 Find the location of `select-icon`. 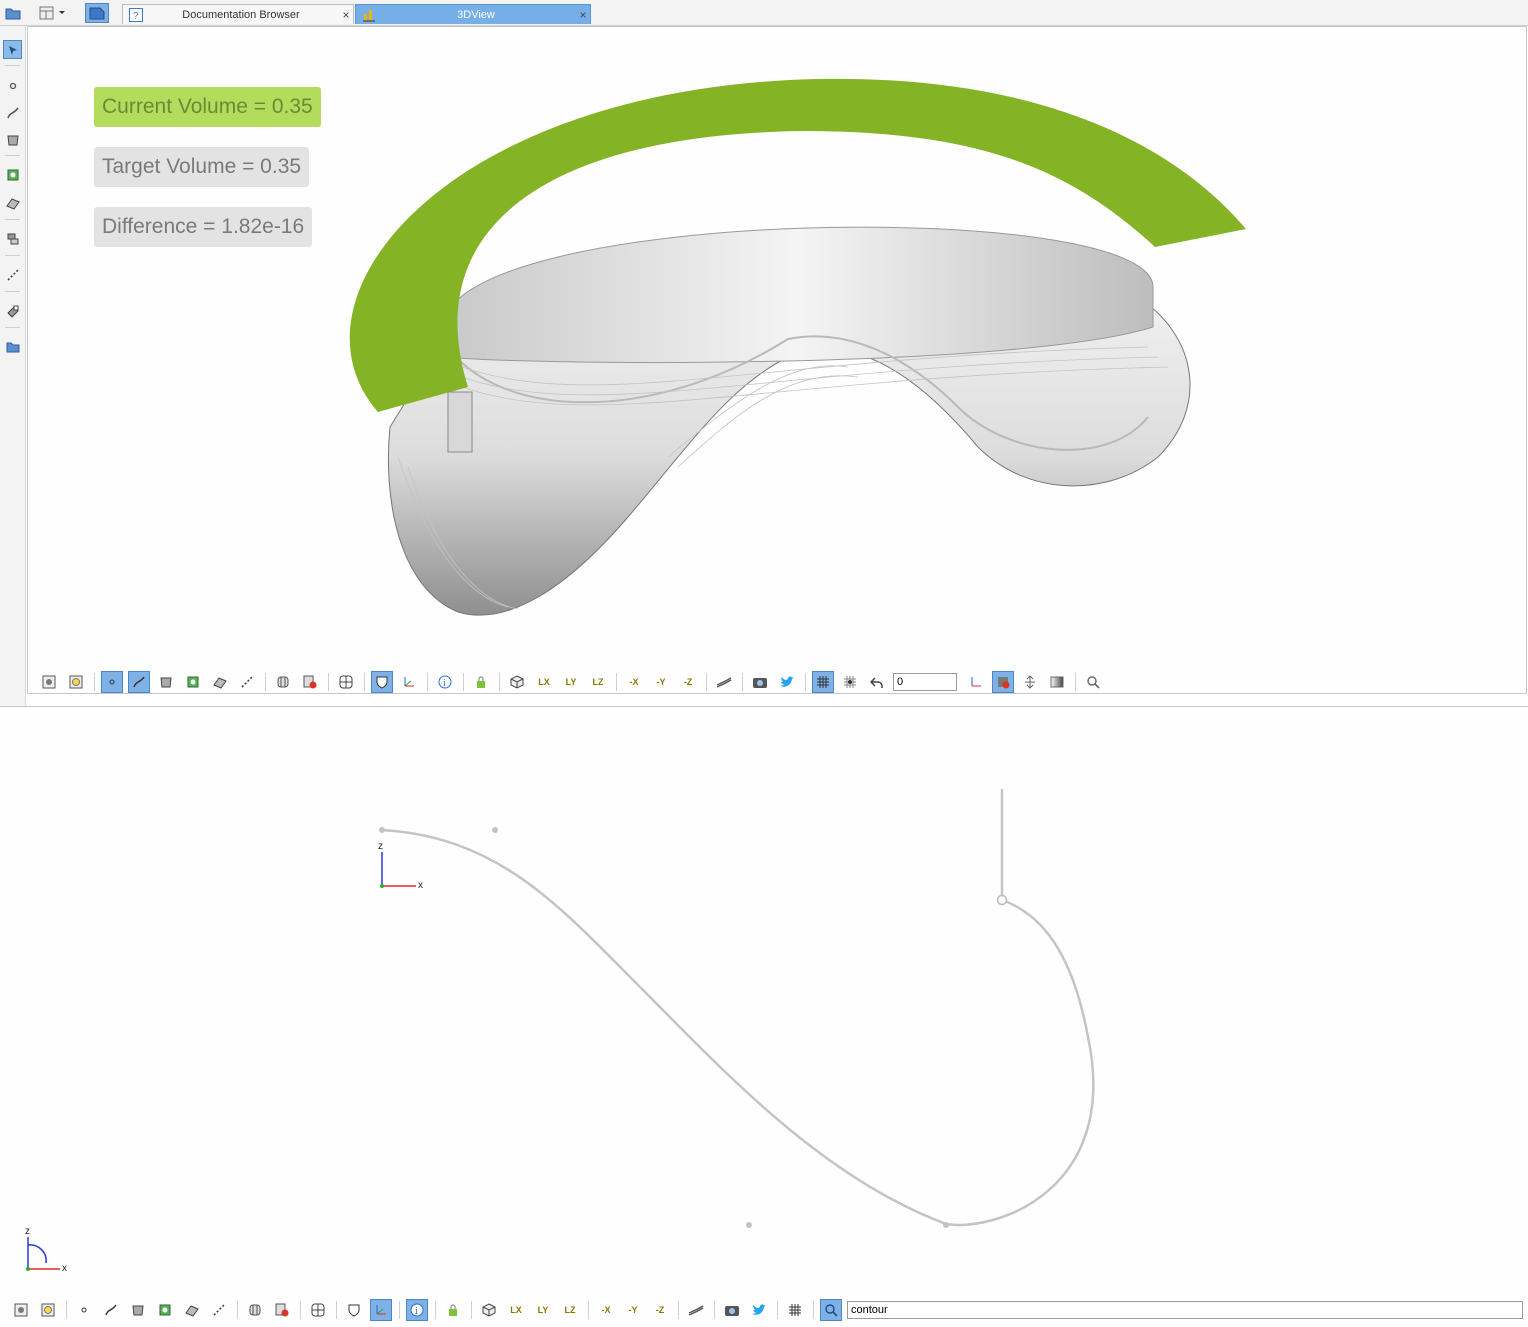

select-icon is located at coordinates (12, 49).